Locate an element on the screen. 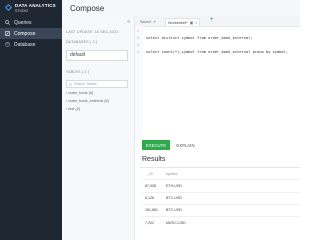 The height and width of the screenshot is (240, 320). search-icon is located at coordinates (7, 22).